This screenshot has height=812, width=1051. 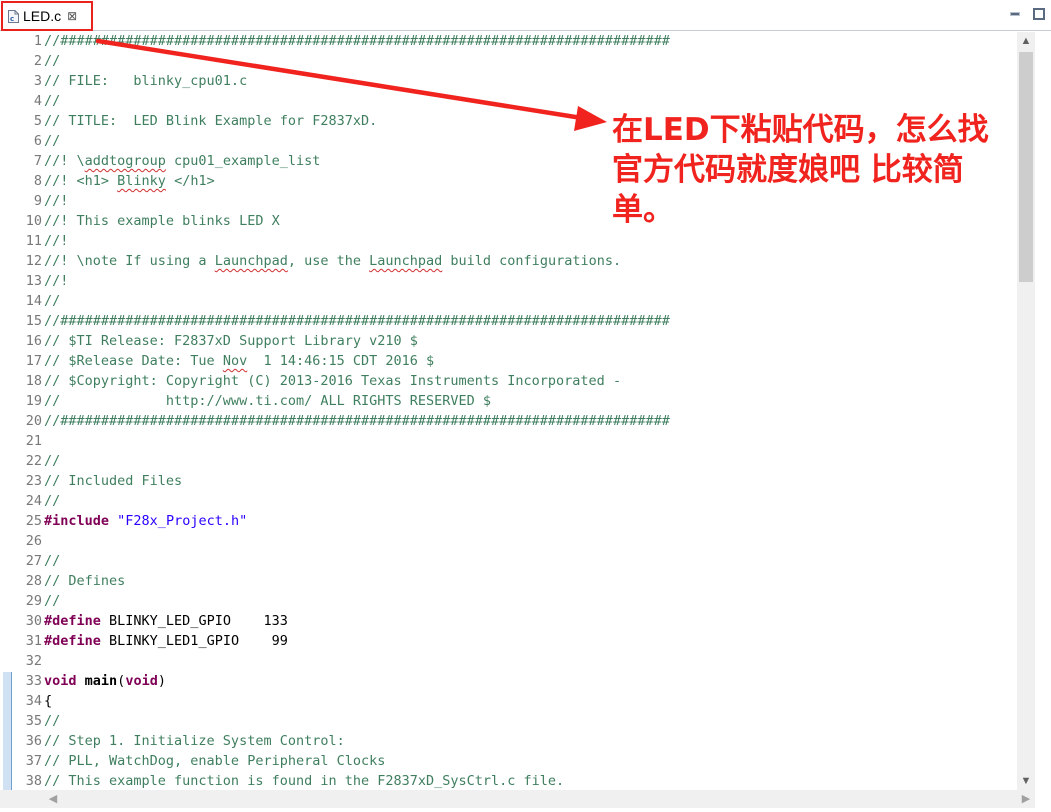 I want to click on code-text: #define BLINKY_LED_GPIO 133, so click(x=166, y=621).